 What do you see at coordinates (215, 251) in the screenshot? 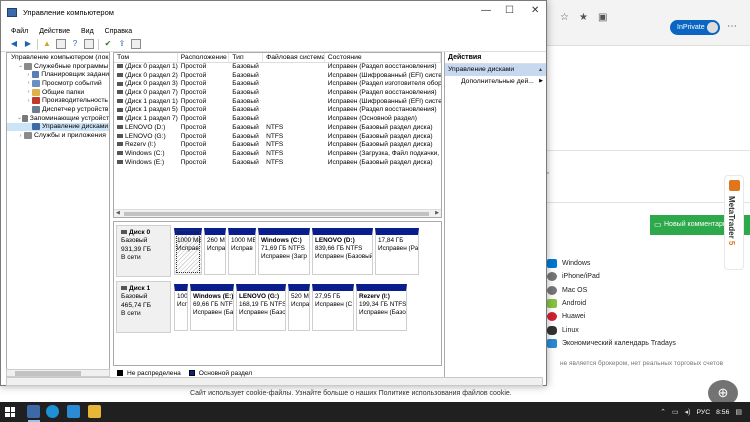
I see `partition-block: 260 МІ Испра` at bounding box center [215, 251].